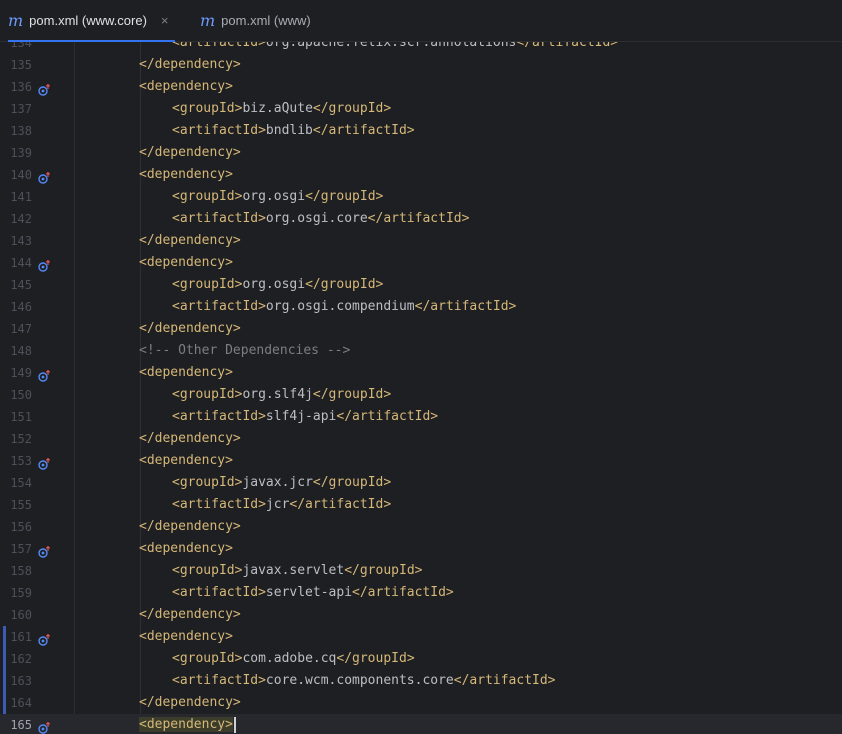  What do you see at coordinates (421, 329) in the screenshot?
I see `code-line: 147 </dependency>` at bounding box center [421, 329].